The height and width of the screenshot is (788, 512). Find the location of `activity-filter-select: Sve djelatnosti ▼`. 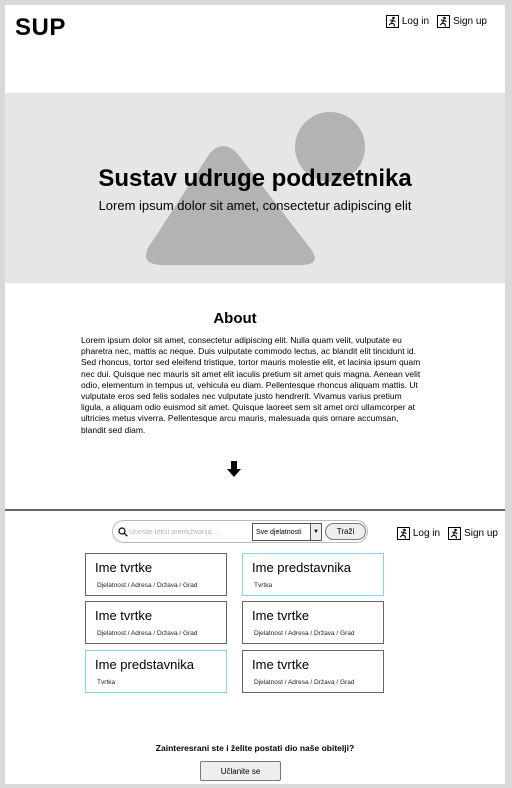

activity-filter-select: Sve djelatnosti ▼ is located at coordinates (287, 532).